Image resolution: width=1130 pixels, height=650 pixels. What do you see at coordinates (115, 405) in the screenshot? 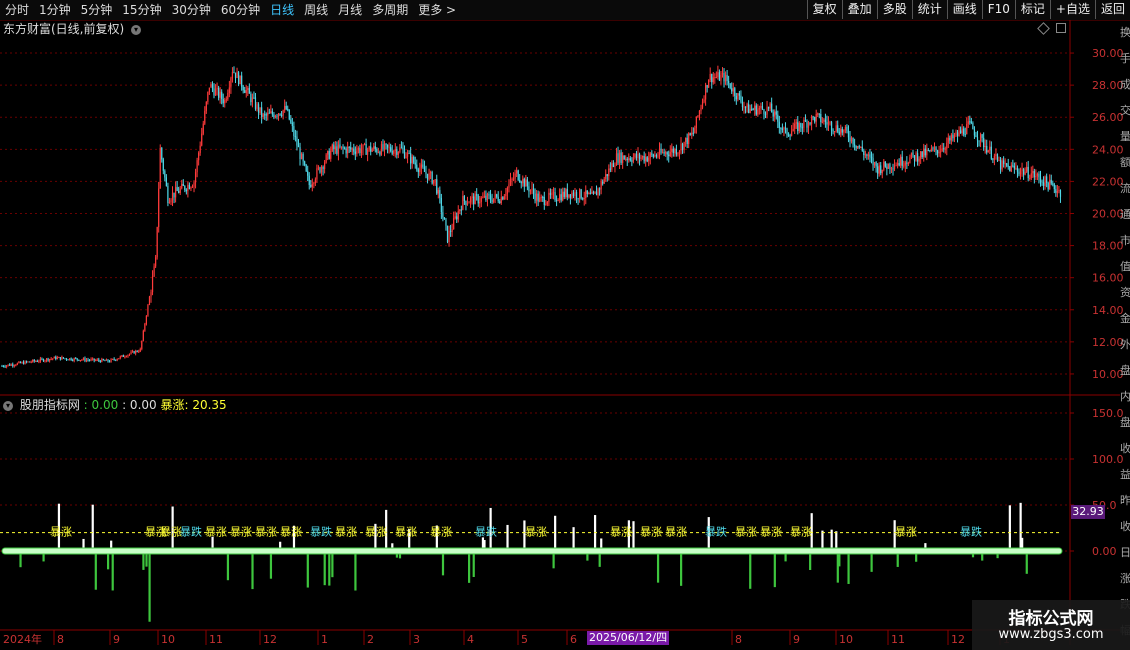
I see `indicator-title: ▾ 股朋指标网 : 0.00 : 0.00 暴涨: 20.35` at bounding box center [115, 405].